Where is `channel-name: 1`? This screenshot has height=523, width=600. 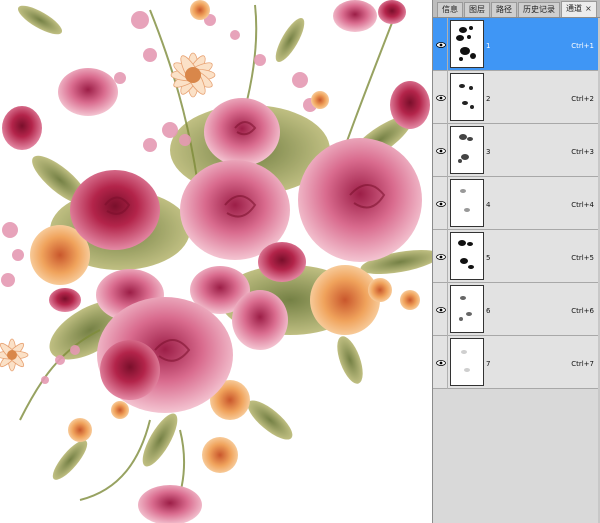 channel-name: 1 is located at coordinates (488, 46).